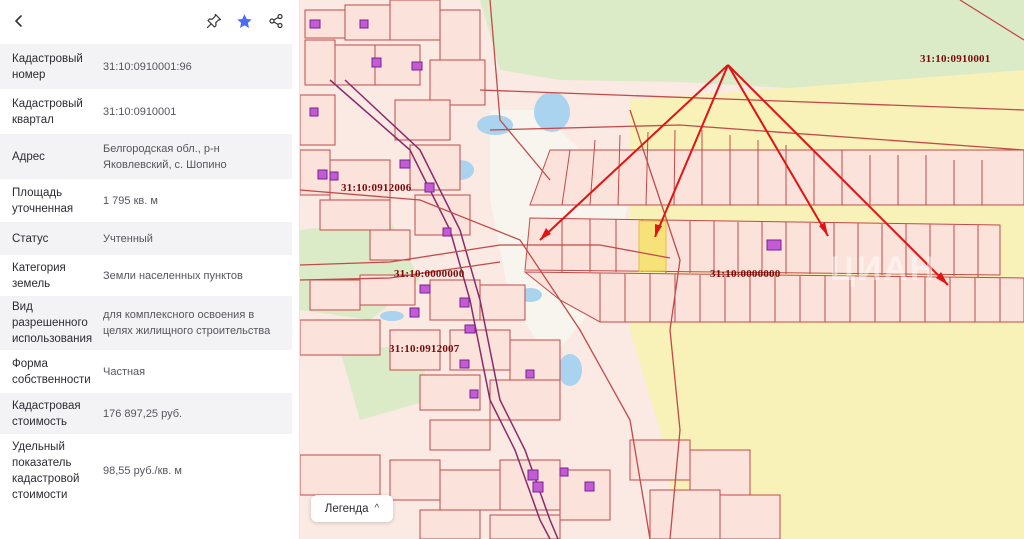 The height and width of the screenshot is (539, 1024). Describe the element at coordinates (652, 246) in the screenshot. I see `selected-parcel` at that location.